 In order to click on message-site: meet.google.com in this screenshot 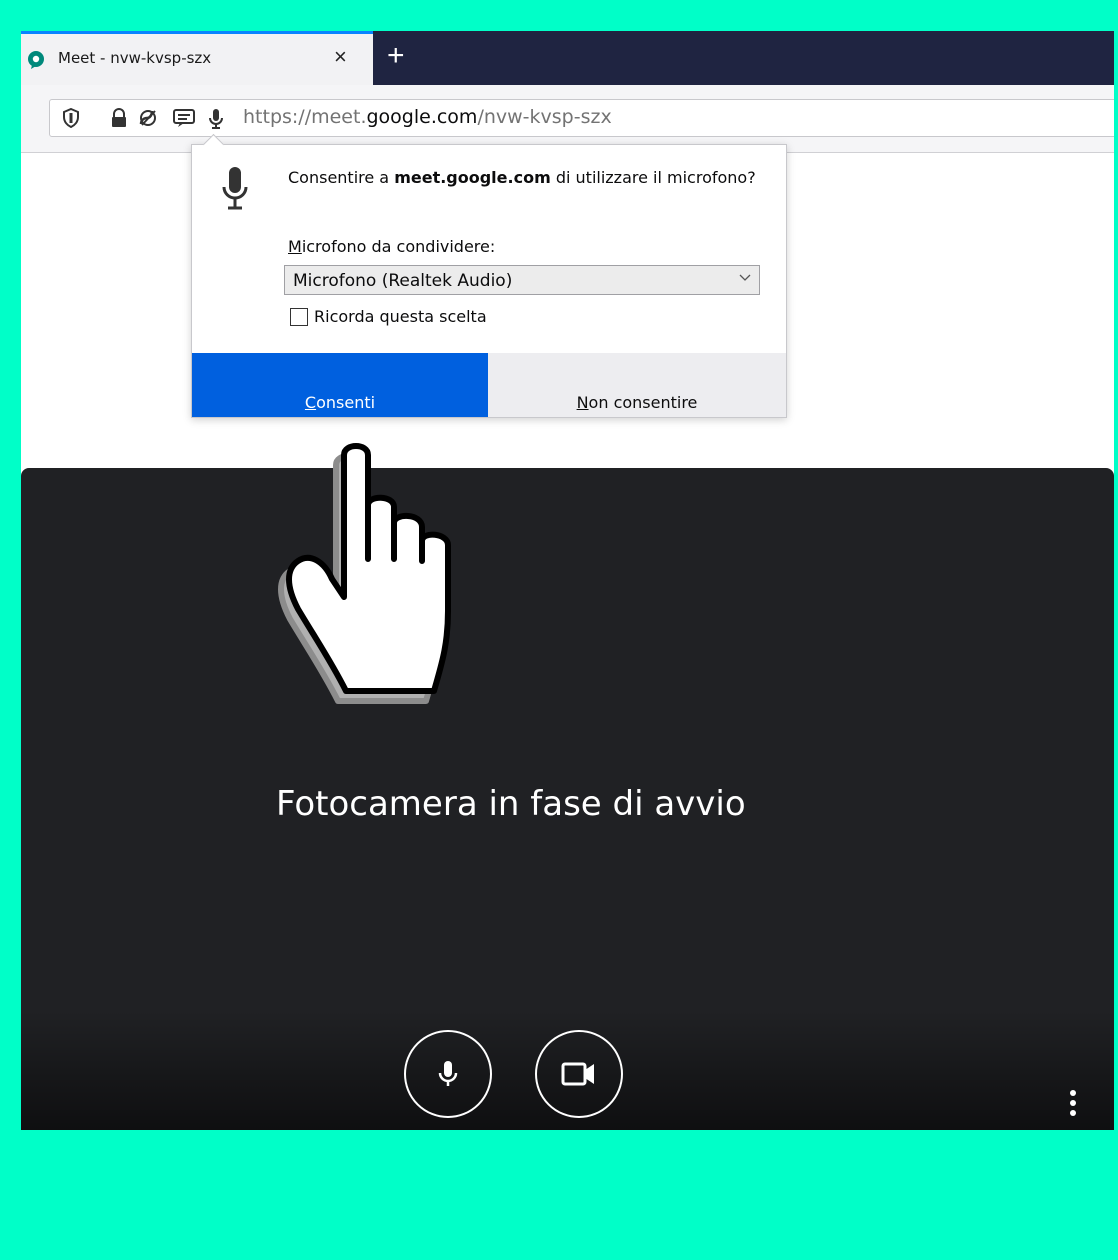, I will do `click(472, 177)`.